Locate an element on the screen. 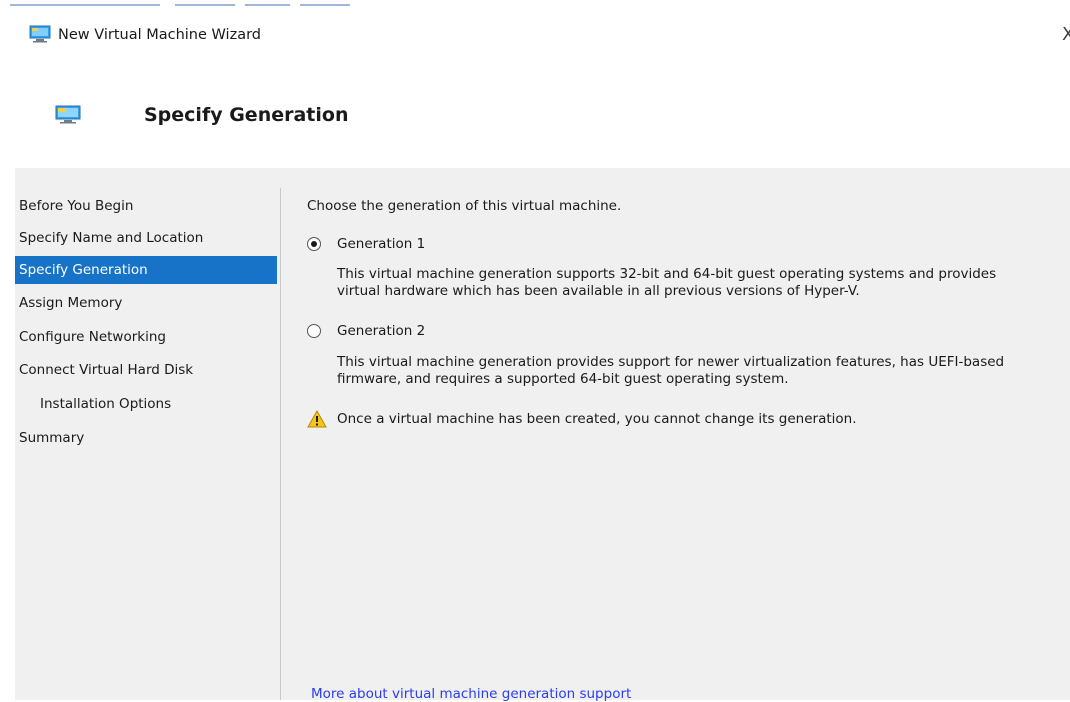 This screenshot has width=1070, height=702. step-installation-options: Installation Options is located at coordinates (146, 404).